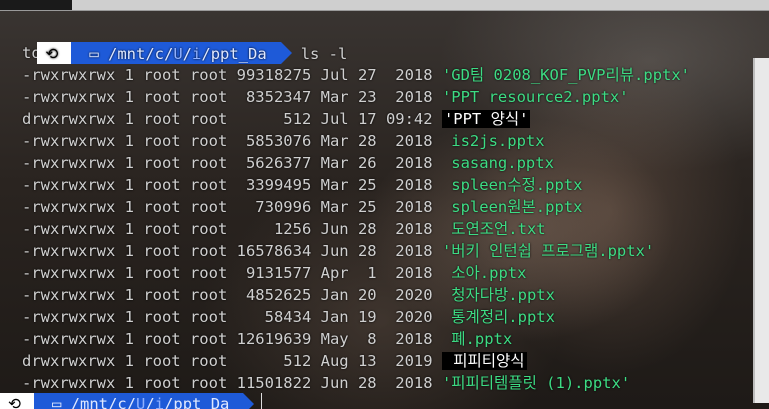 The height and width of the screenshot is (409, 769). What do you see at coordinates (484, 361) in the screenshot?
I see `directory-name: 피피티양식` at bounding box center [484, 361].